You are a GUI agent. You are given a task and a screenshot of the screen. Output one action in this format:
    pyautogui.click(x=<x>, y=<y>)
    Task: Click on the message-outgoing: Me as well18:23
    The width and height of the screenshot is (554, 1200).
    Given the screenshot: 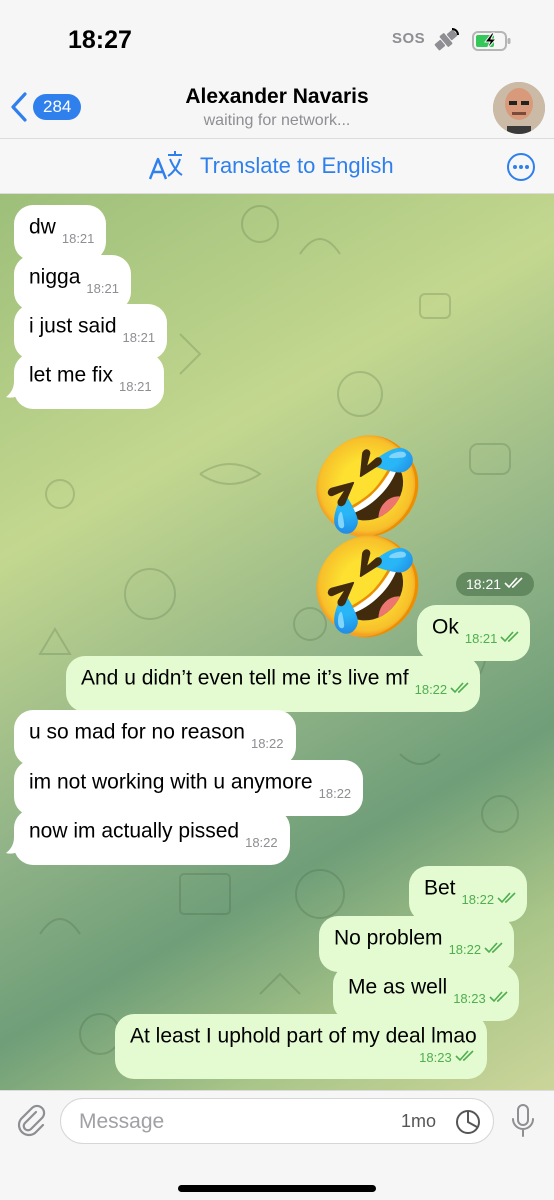 What is the action you would take?
    pyautogui.click(x=426, y=993)
    